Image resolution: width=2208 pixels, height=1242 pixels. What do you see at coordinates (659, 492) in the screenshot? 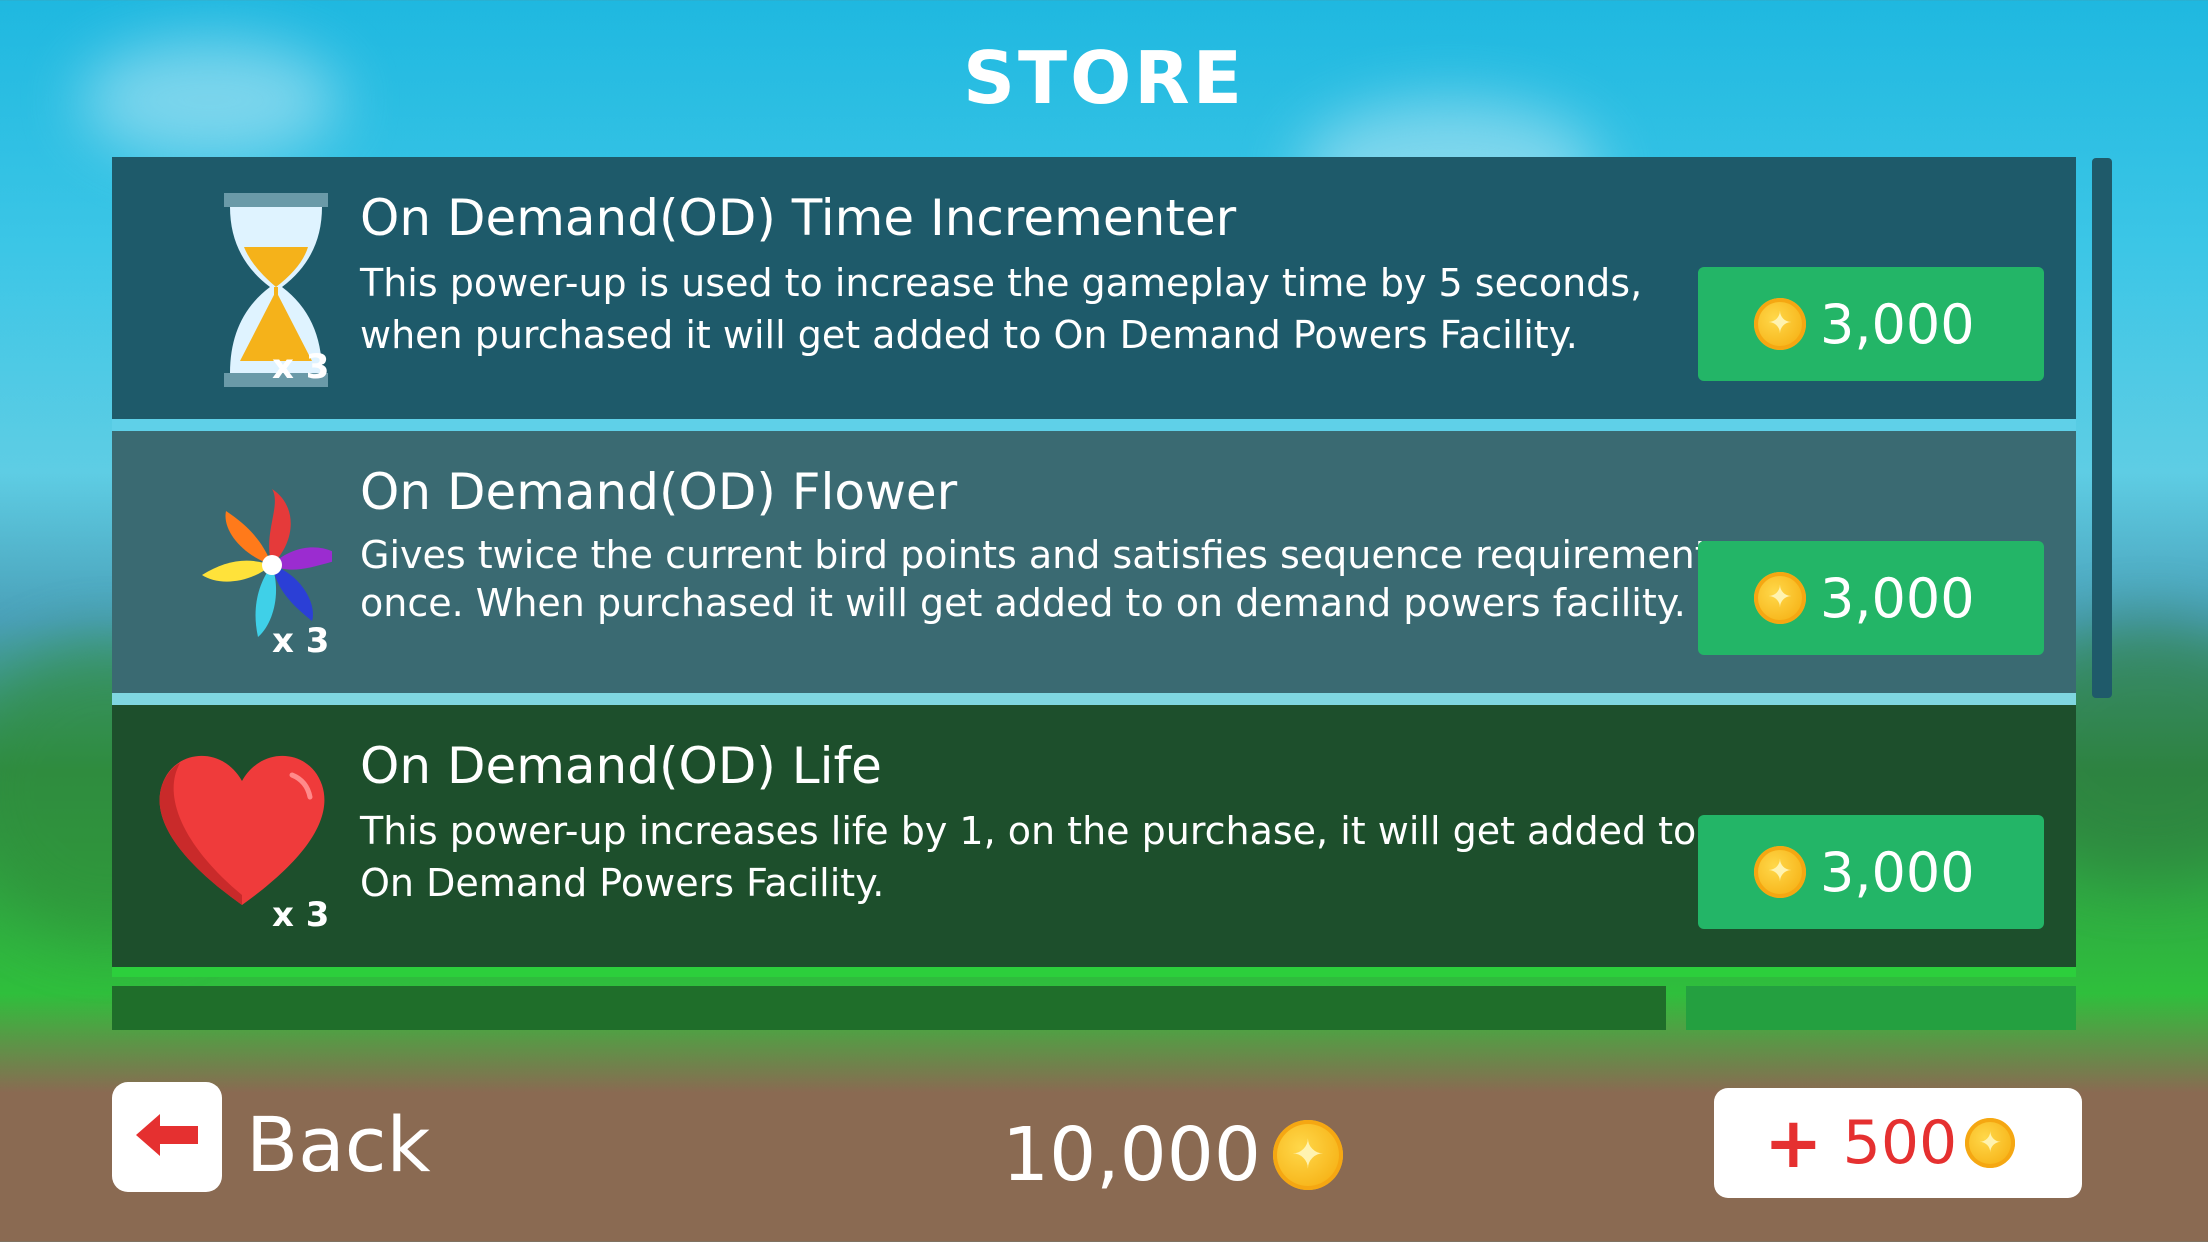
I see `item-name: On Demand(OD) Flower` at bounding box center [659, 492].